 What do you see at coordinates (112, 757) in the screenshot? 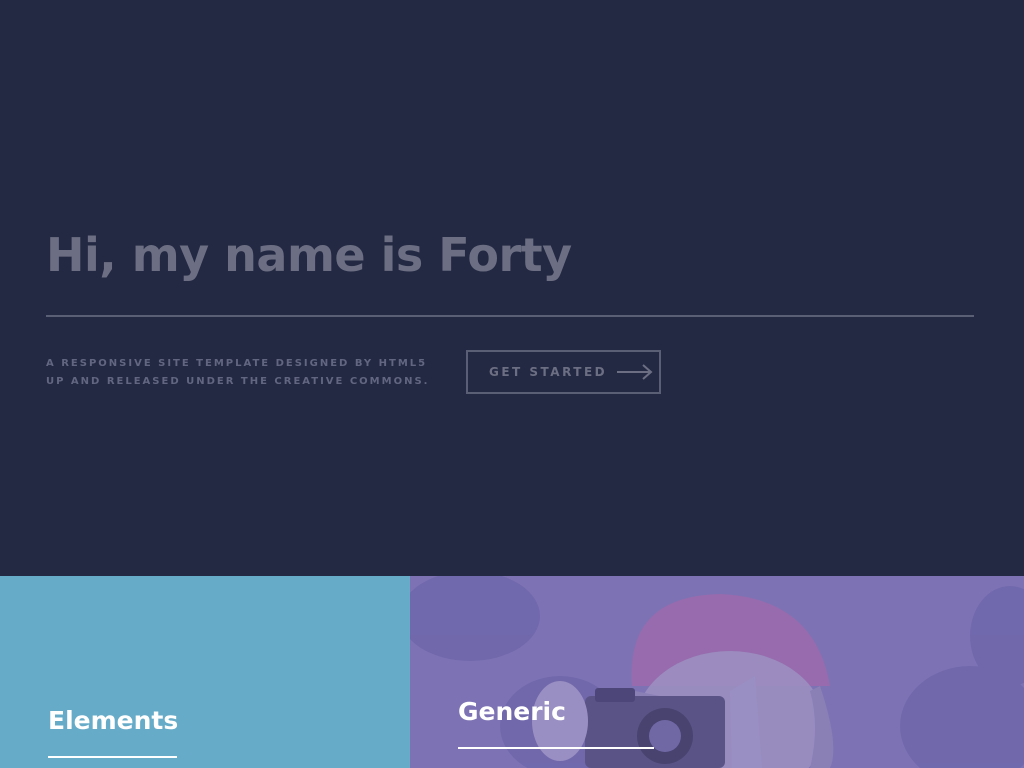
I see `tile-elements-underline` at bounding box center [112, 757].